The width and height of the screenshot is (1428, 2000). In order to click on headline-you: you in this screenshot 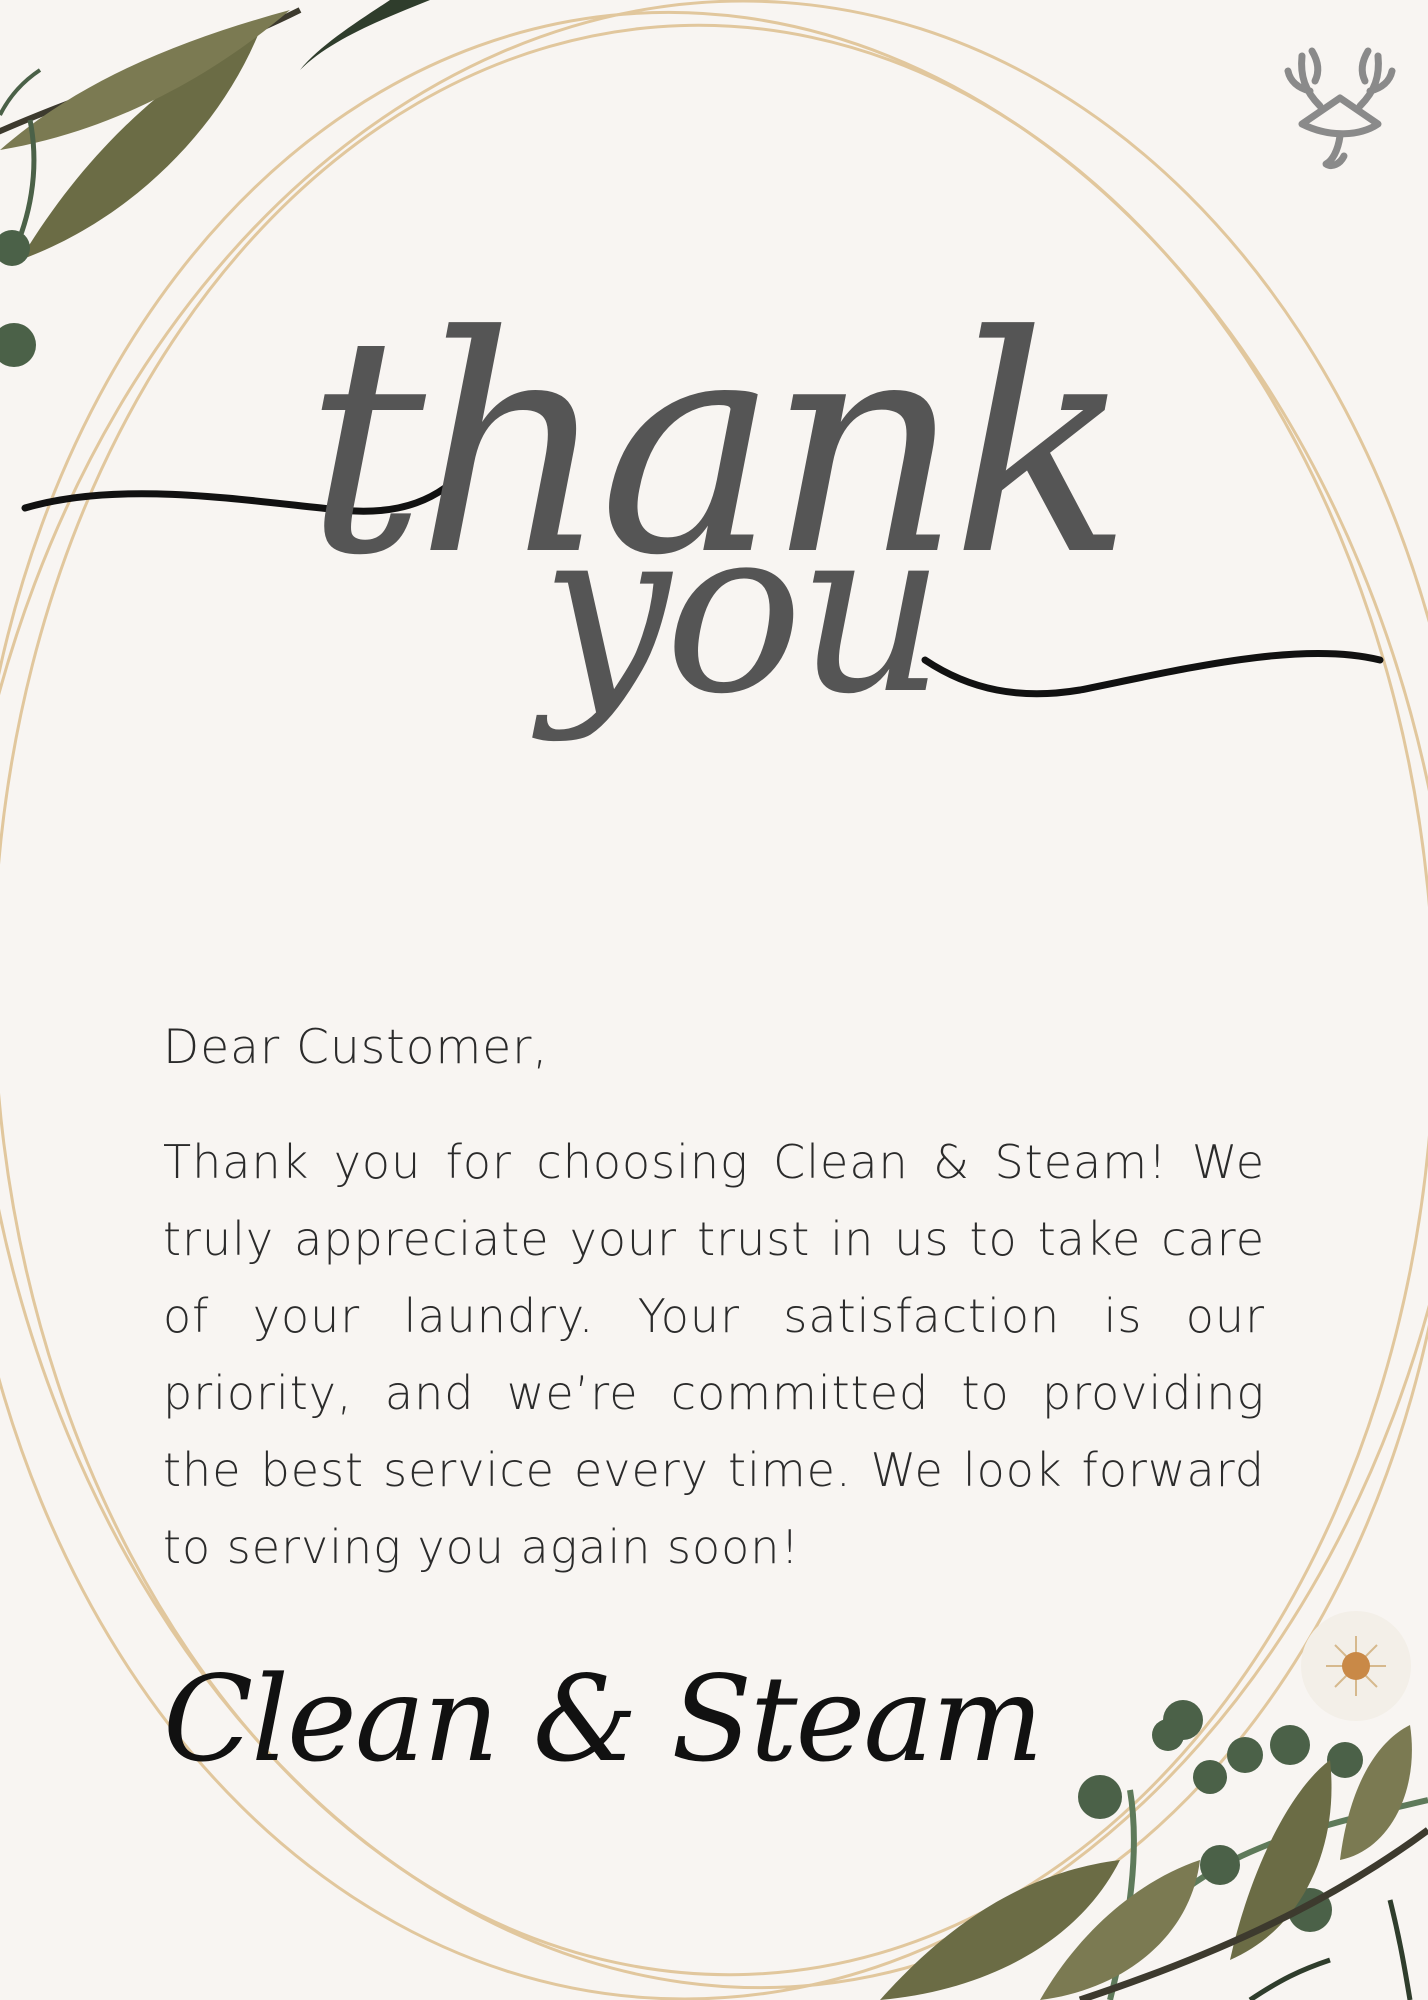, I will do `click(736, 611)`.